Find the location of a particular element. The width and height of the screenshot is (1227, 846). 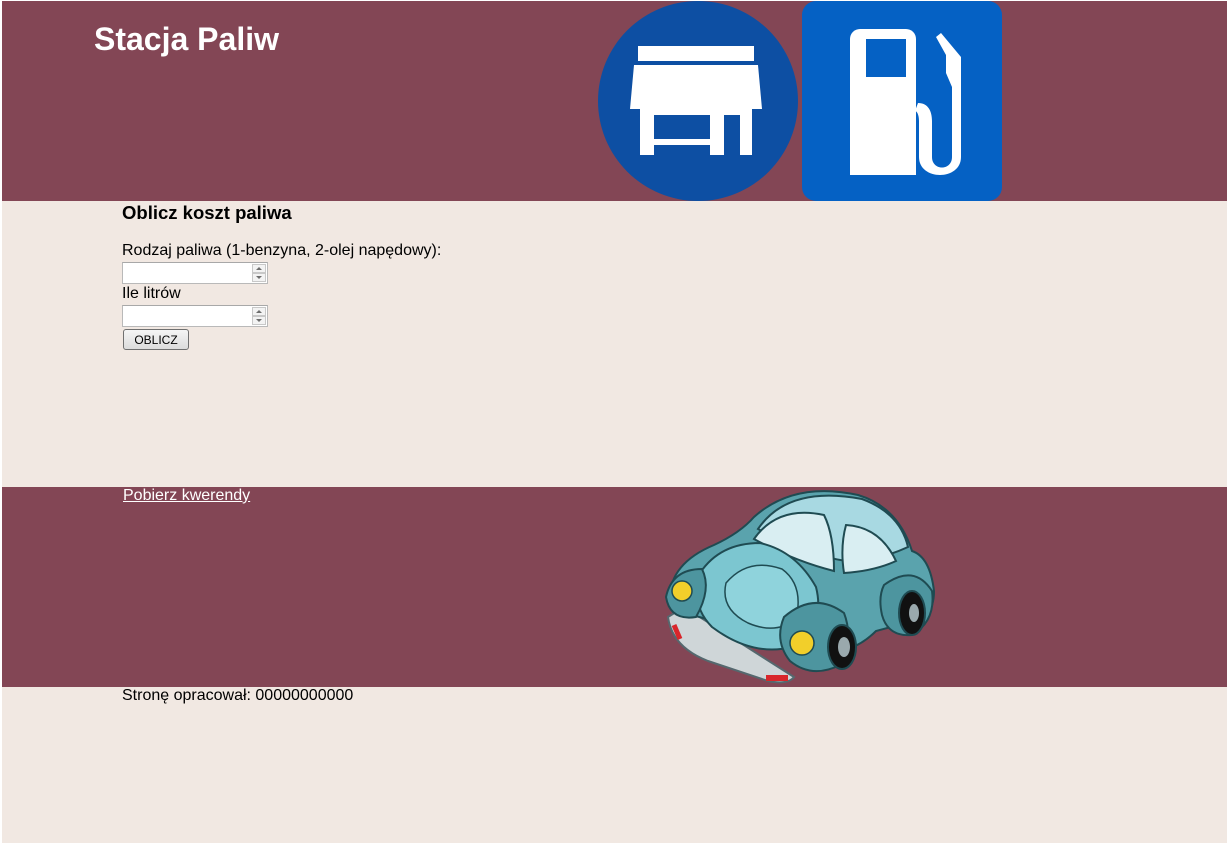

shop-icon is located at coordinates (698, 101).